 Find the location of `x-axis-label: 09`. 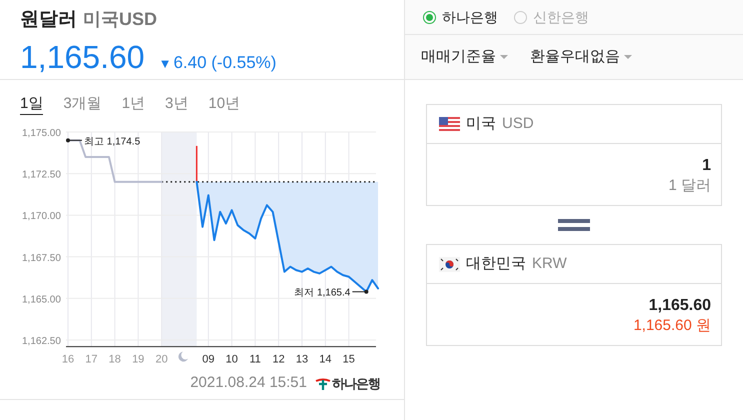

x-axis-label: 09 is located at coordinates (208, 360).